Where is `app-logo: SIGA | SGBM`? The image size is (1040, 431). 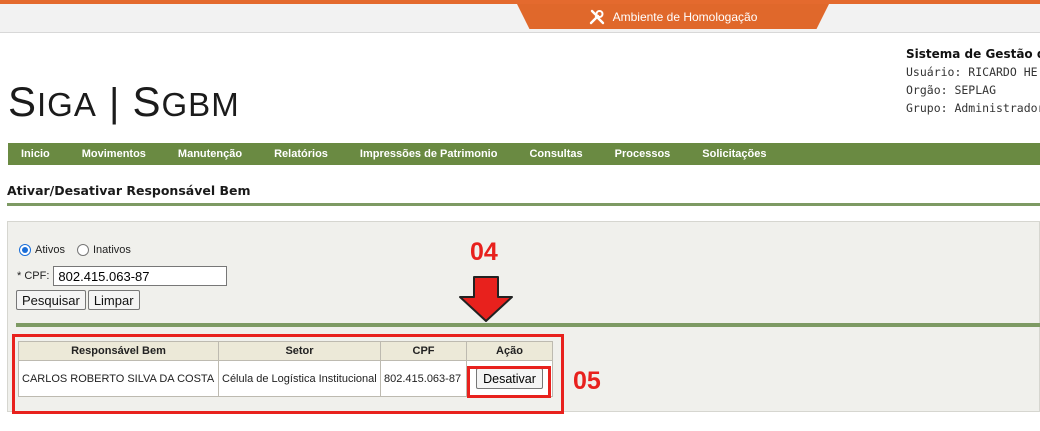 app-logo: SIGA | SGBM is located at coordinates (124, 102).